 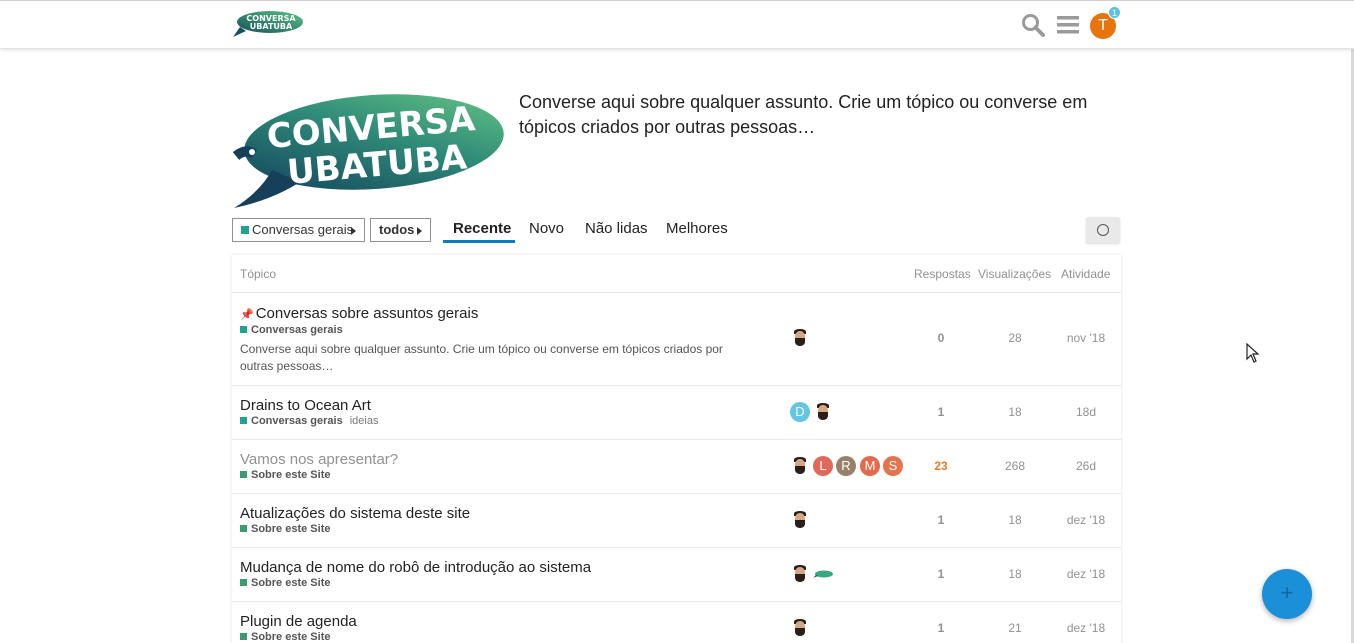 What do you see at coordinates (1086, 466) in the screenshot?
I see `topic-activity: 26d` at bounding box center [1086, 466].